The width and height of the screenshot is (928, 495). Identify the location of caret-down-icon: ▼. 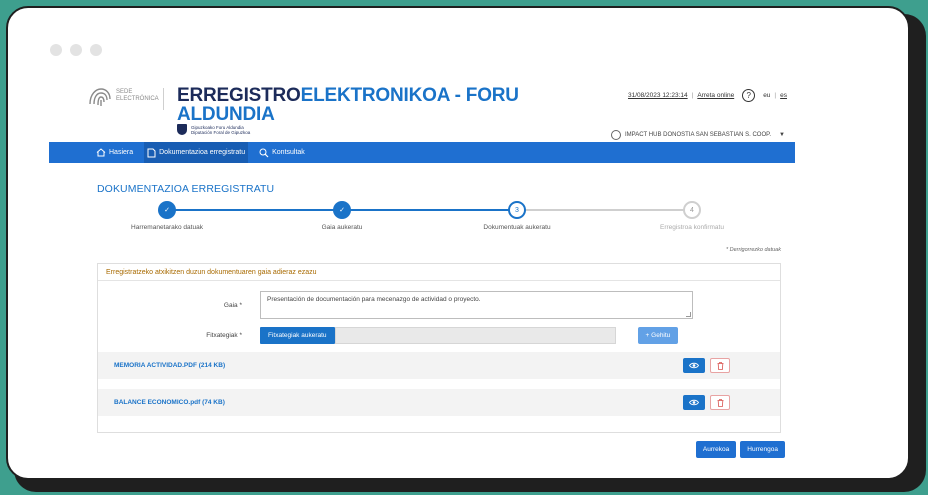
(782, 135).